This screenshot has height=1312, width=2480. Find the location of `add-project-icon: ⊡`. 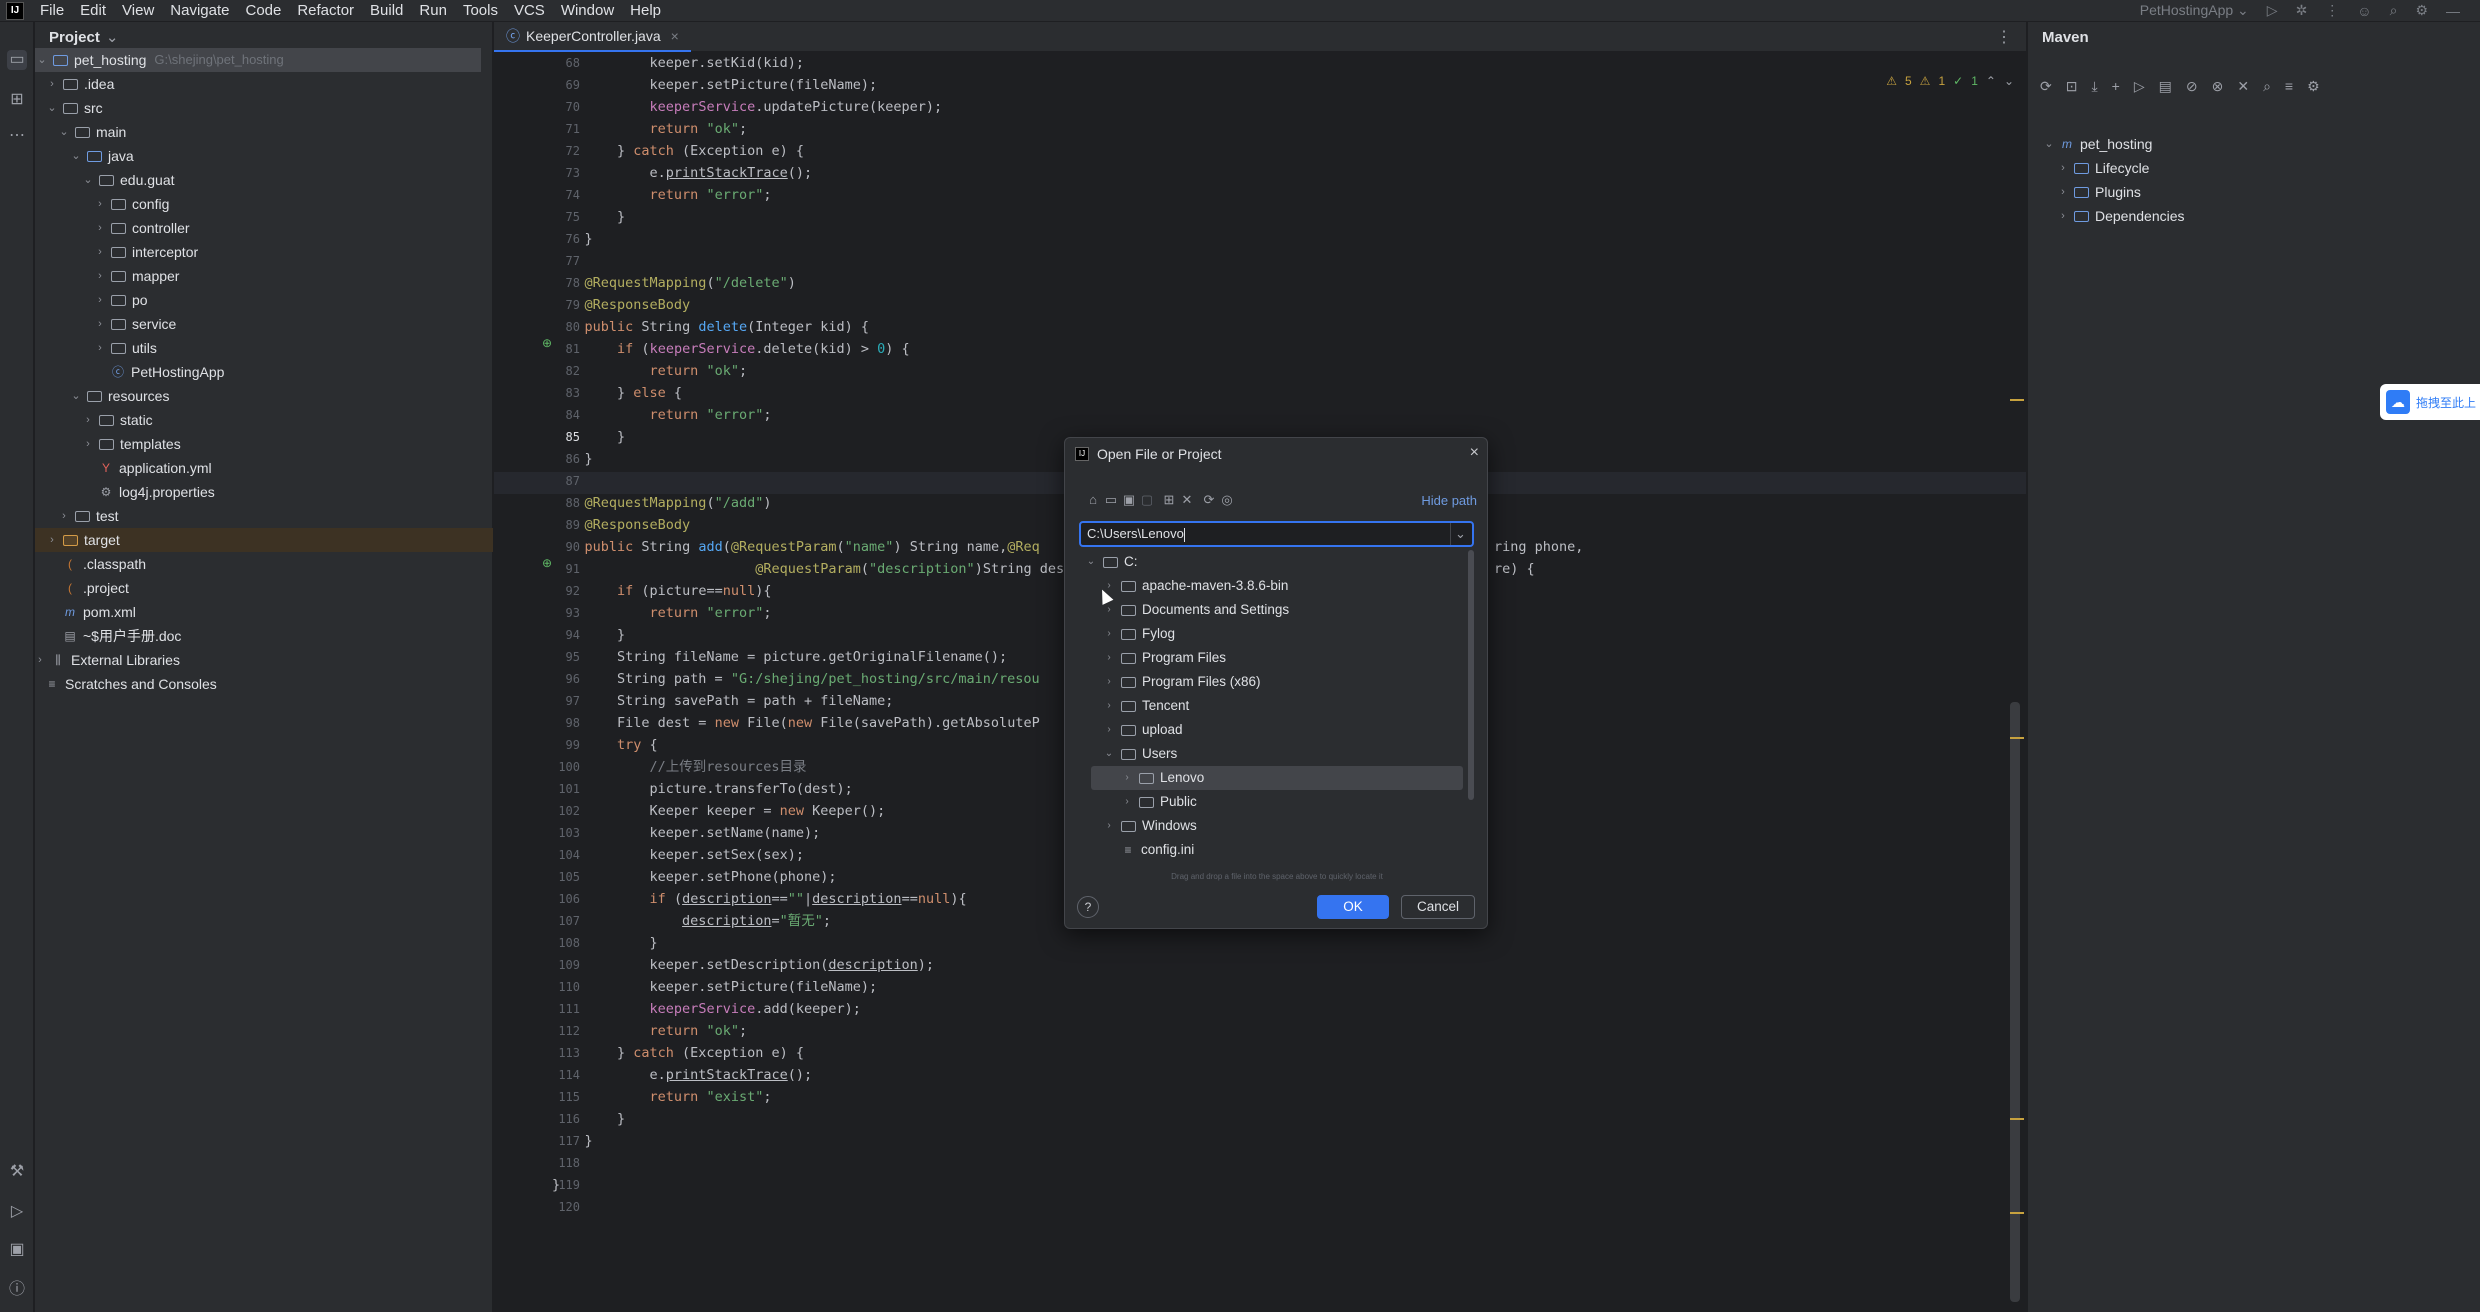

add-project-icon: ⊡ is located at coordinates (2072, 86).